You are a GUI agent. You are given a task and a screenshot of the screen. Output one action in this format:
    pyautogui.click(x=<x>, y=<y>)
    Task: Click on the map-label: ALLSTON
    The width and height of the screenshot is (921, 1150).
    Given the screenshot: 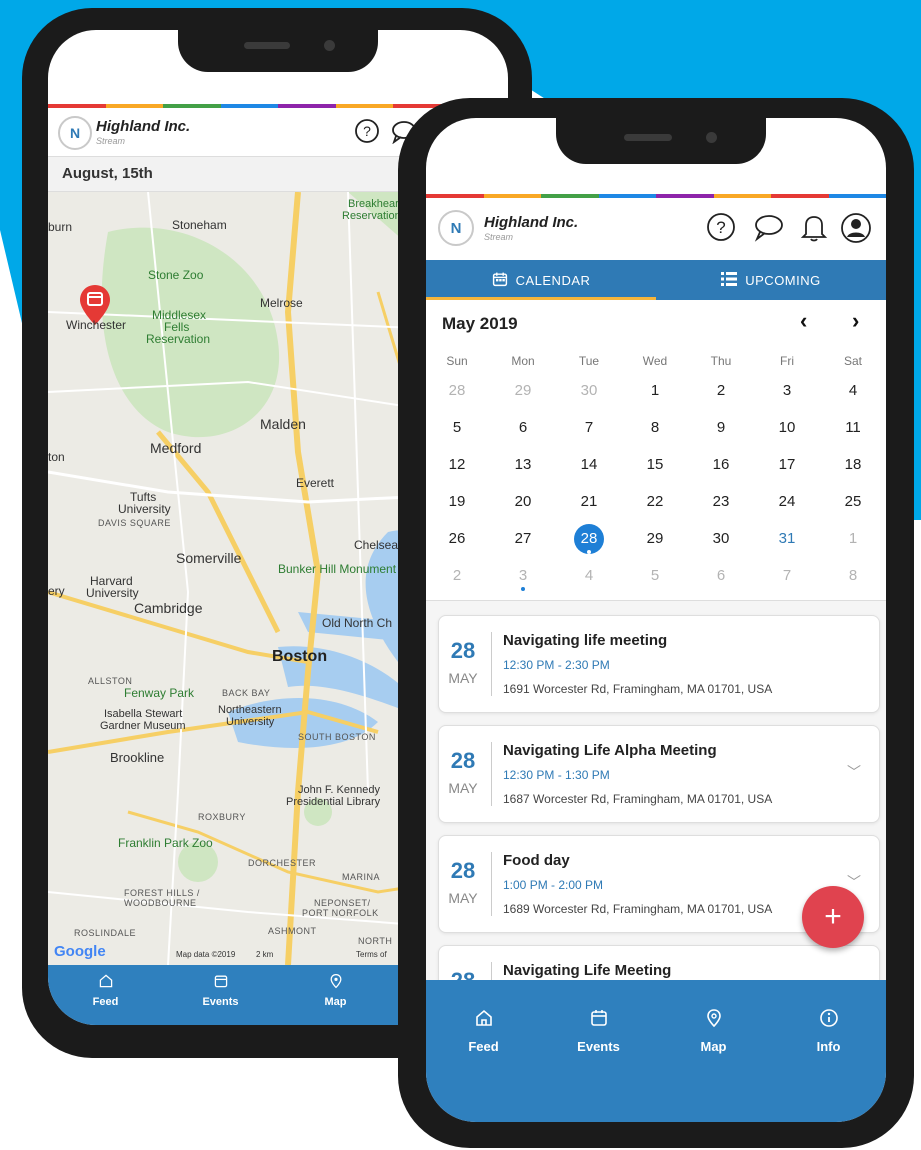 What is the action you would take?
    pyautogui.click(x=110, y=681)
    